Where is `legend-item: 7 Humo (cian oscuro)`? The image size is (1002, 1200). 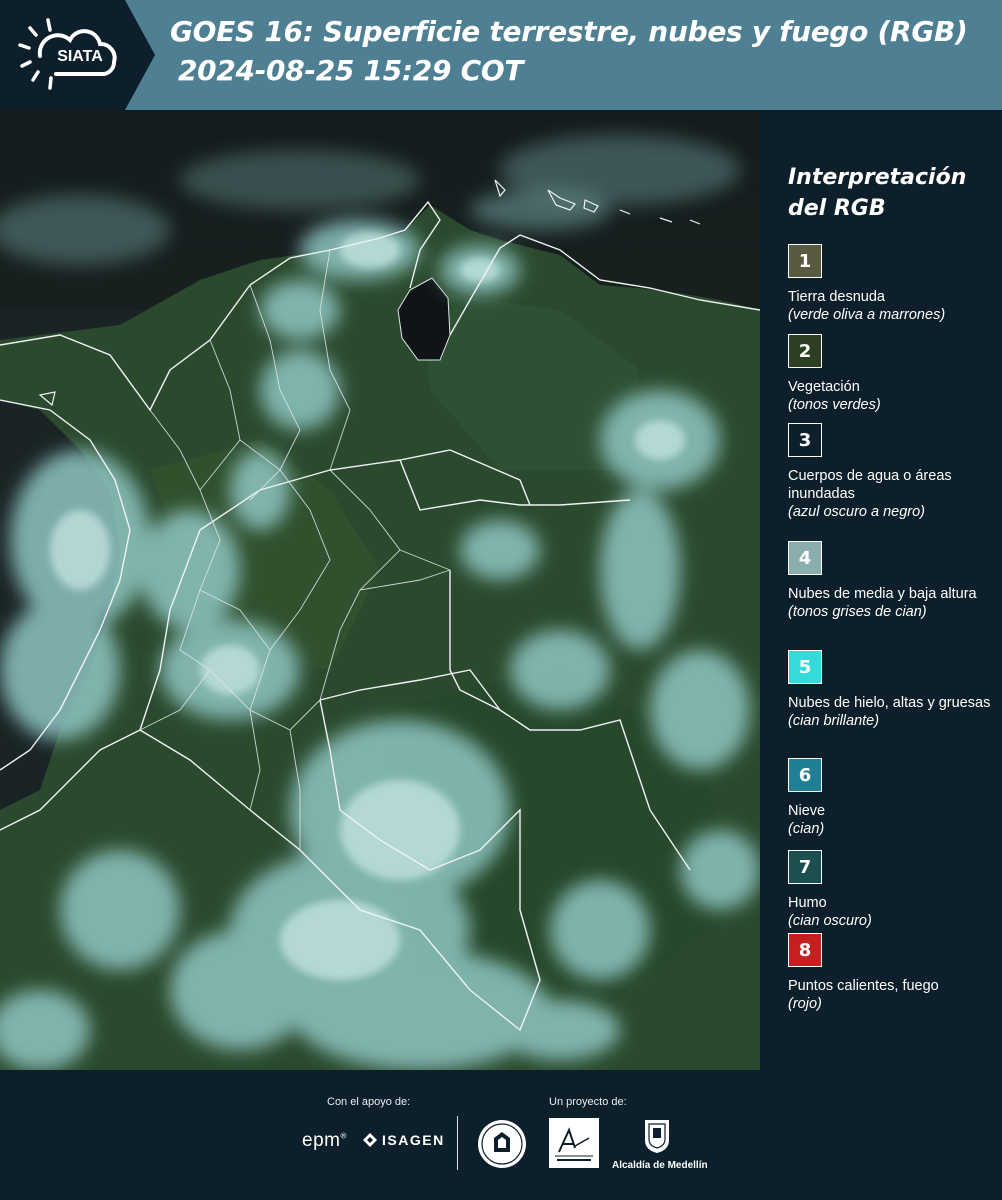 legend-item: 7 Humo (cian oscuro) is located at coordinates (893, 890).